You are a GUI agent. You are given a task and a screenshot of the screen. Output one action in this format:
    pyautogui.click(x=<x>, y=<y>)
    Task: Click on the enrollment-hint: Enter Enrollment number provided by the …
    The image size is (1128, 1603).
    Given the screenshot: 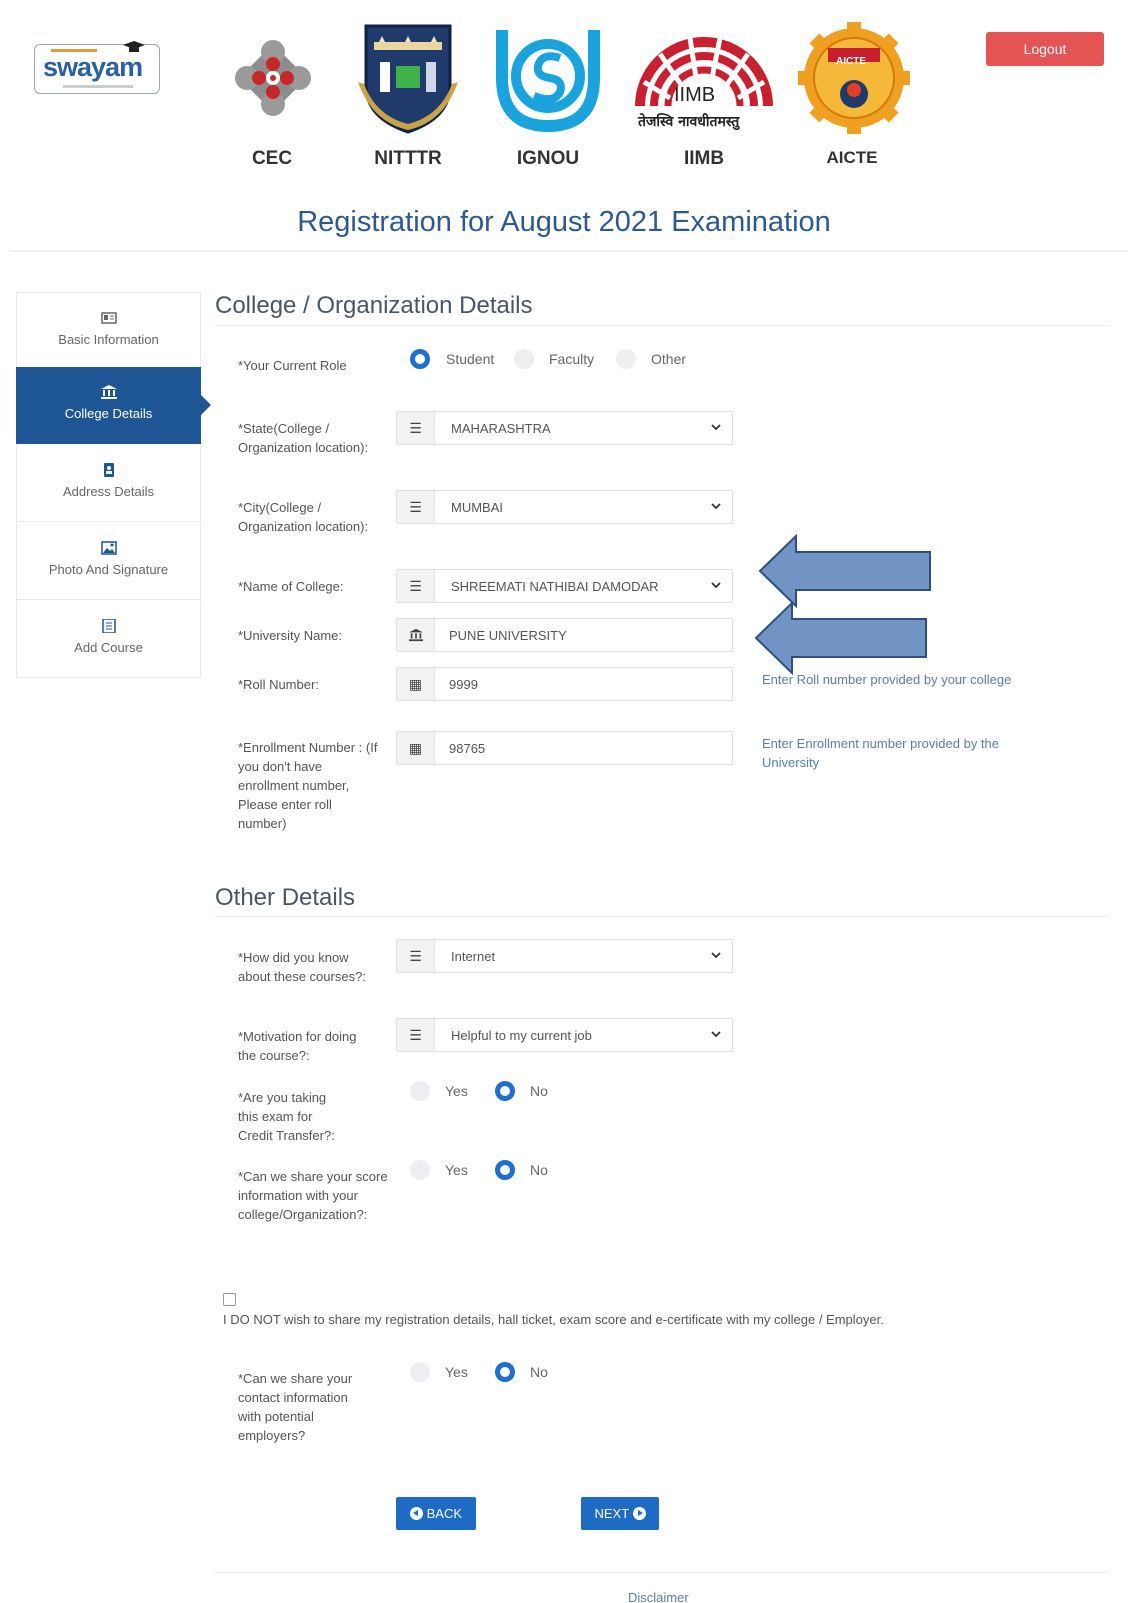 What is the action you would take?
    pyautogui.click(x=881, y=753)
    